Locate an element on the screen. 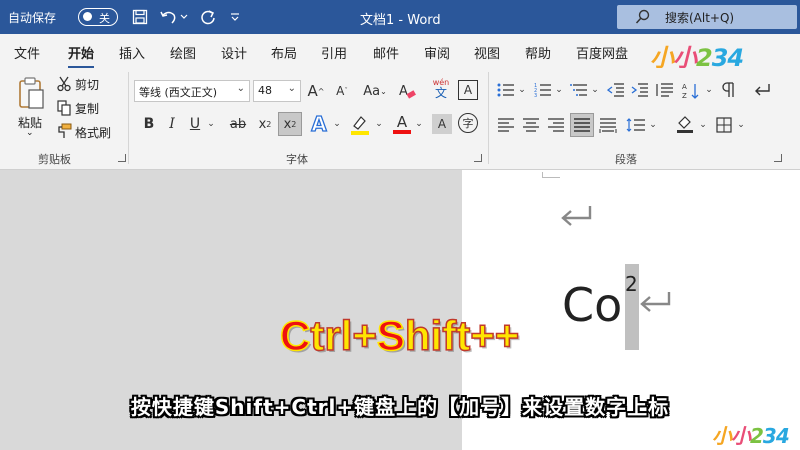  text-effects-dropdown-icon: ⌄ is located at coordinates (337, 124).